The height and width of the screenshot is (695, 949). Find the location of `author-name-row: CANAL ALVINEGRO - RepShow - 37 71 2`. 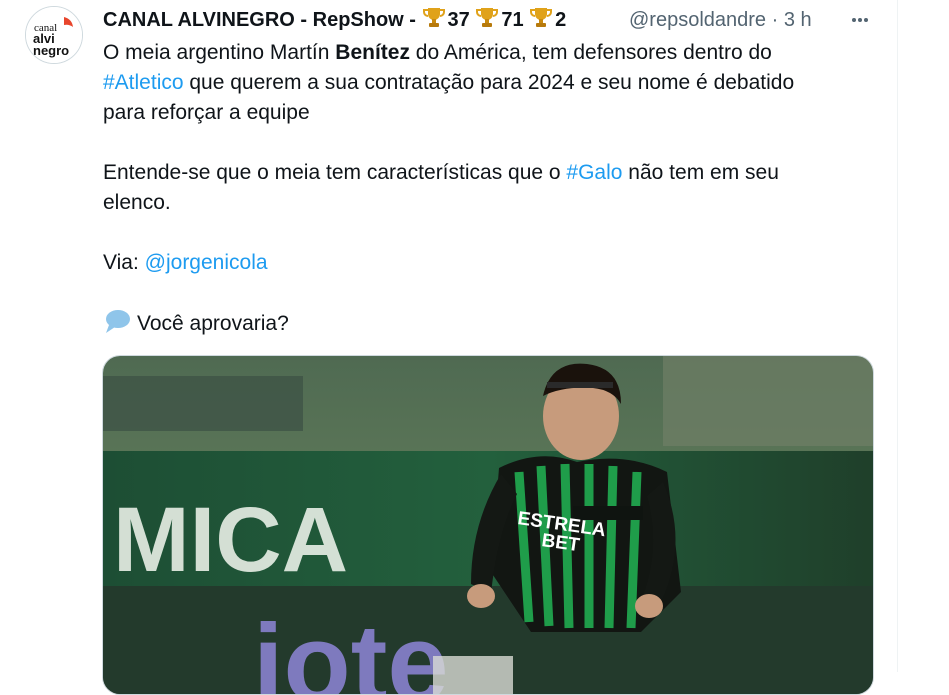

author-name-row: CANAL ALVINEGRO - RepShow - 37 71 2 is located at coordinates (363, 20).